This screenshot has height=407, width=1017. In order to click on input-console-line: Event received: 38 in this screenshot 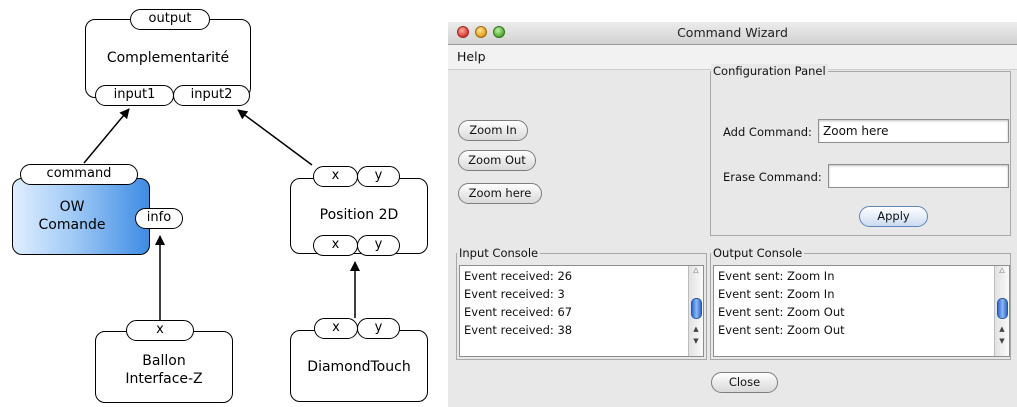, I will do `click(518, 330)`.